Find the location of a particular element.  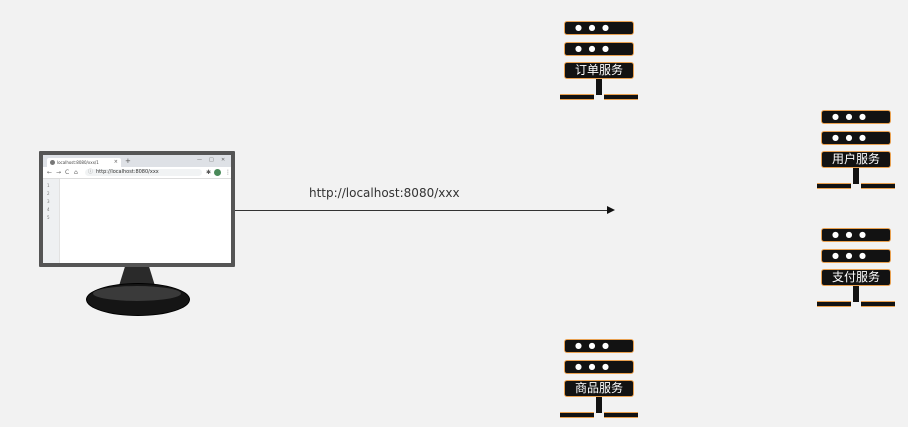

server-label: 订单服务 is located at coordinates (599, 70).